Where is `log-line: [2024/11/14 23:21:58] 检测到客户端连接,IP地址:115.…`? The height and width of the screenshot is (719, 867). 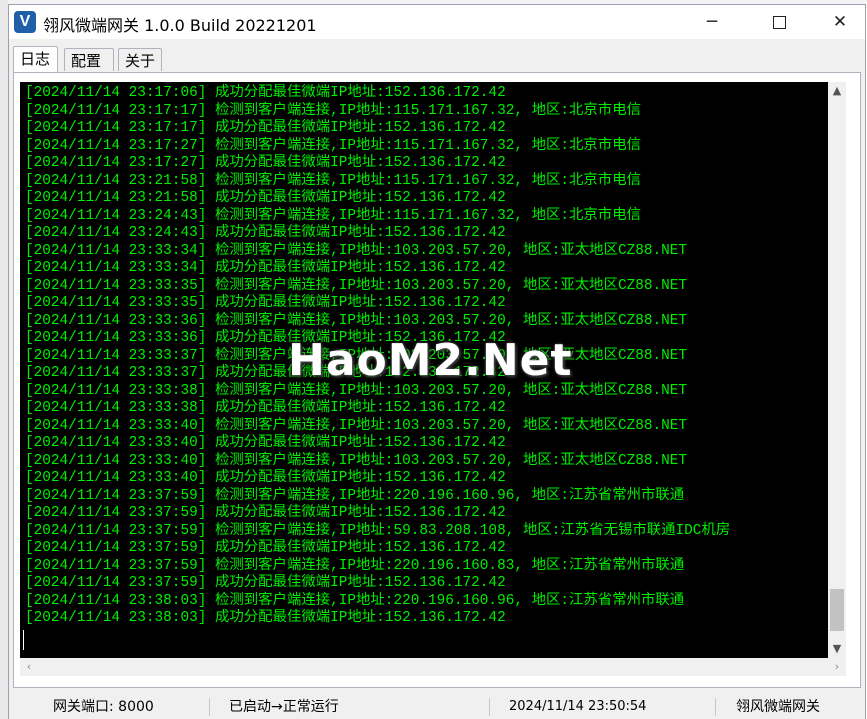 log-line: [2024/11/14 23:21:58] 检测到客户端连接,IP地址:115.… is located at coordinates (333, 180).